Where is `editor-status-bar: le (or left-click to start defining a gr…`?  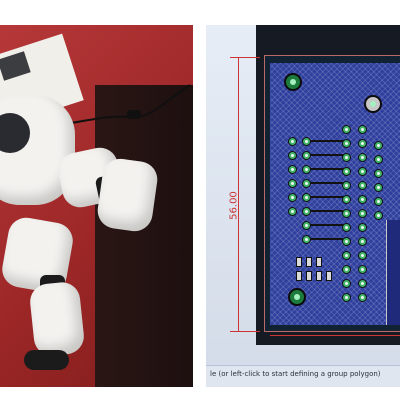
editor-status-bar: le (or left-click to start defining a gr… is located at coordinates (303, 376).